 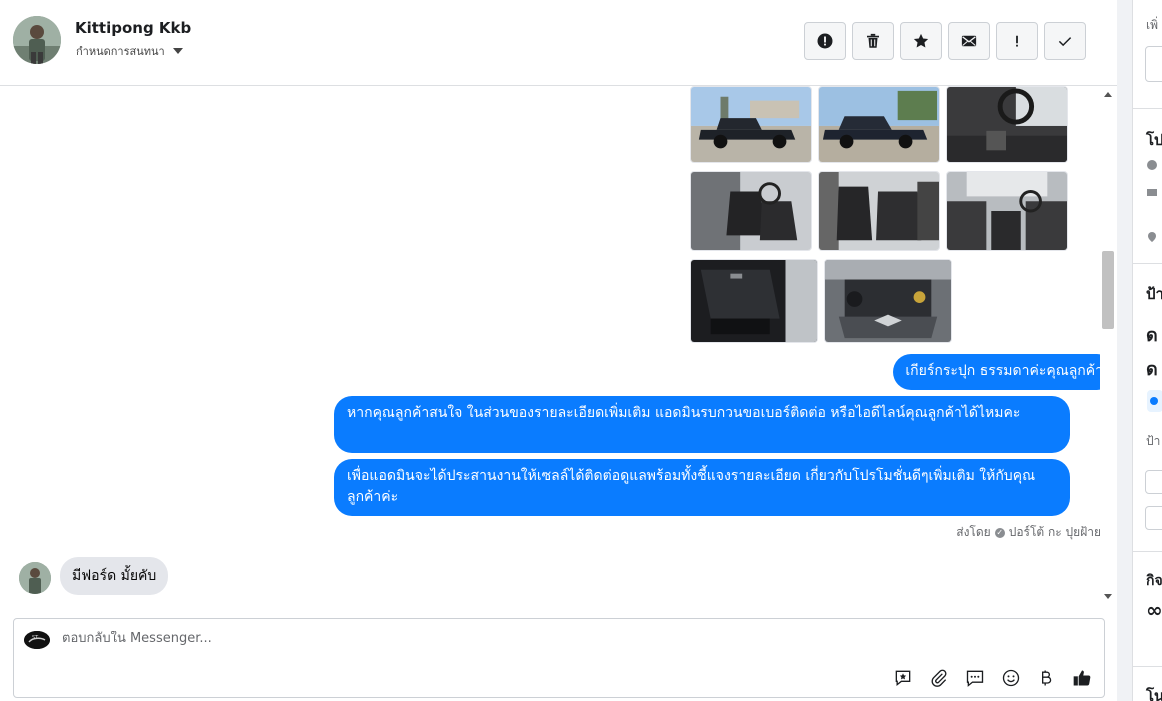 I want to click on star-button, so click(x=921, y=41).